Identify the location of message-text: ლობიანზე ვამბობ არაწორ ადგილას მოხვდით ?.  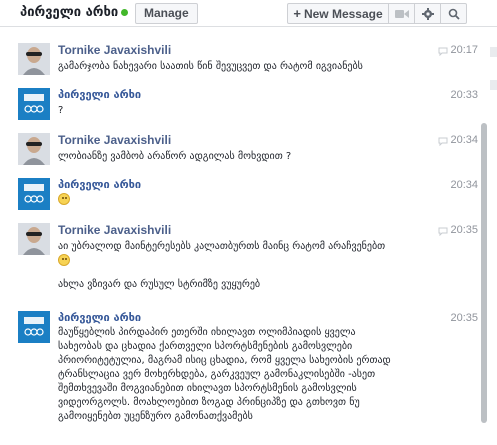
(175, 156).